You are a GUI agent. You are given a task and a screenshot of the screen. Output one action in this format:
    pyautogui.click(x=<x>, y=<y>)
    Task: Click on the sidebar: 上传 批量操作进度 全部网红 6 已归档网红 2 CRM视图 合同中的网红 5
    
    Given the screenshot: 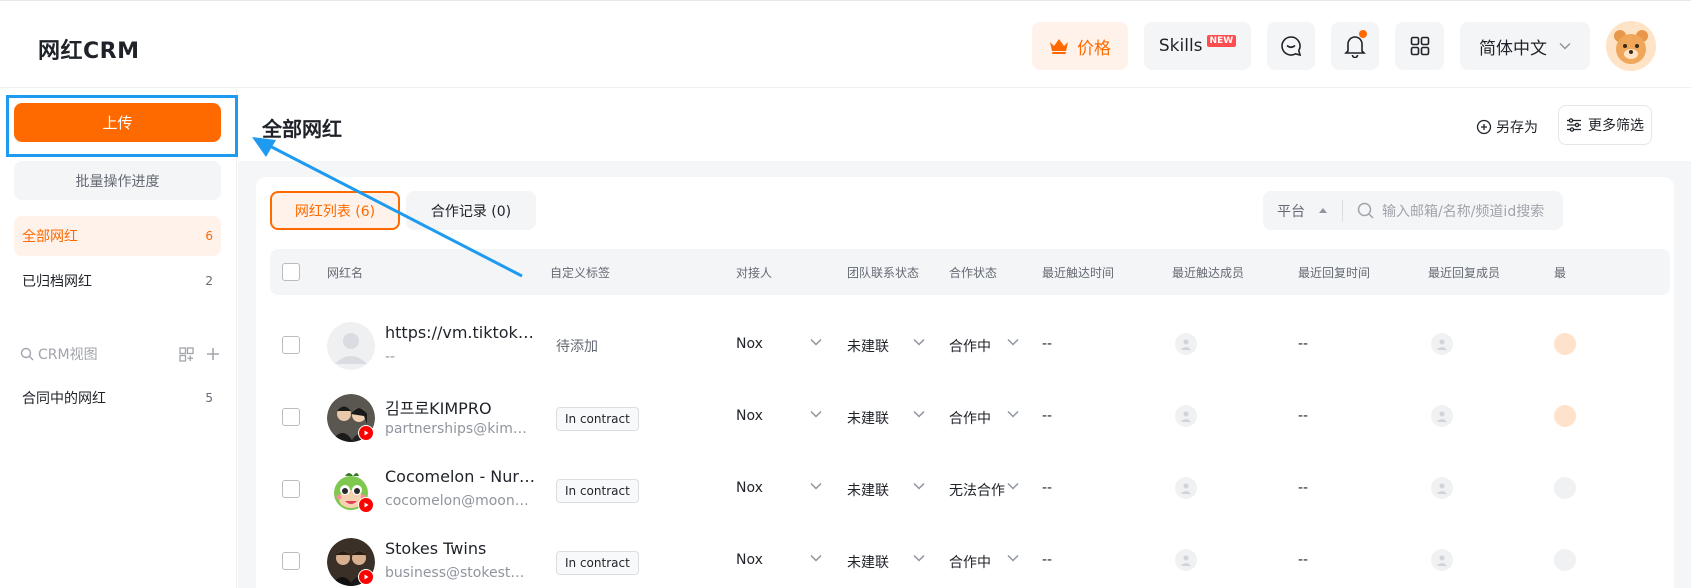 What is the action you would take?
    pyautogui.click(x=119, y=338)
    